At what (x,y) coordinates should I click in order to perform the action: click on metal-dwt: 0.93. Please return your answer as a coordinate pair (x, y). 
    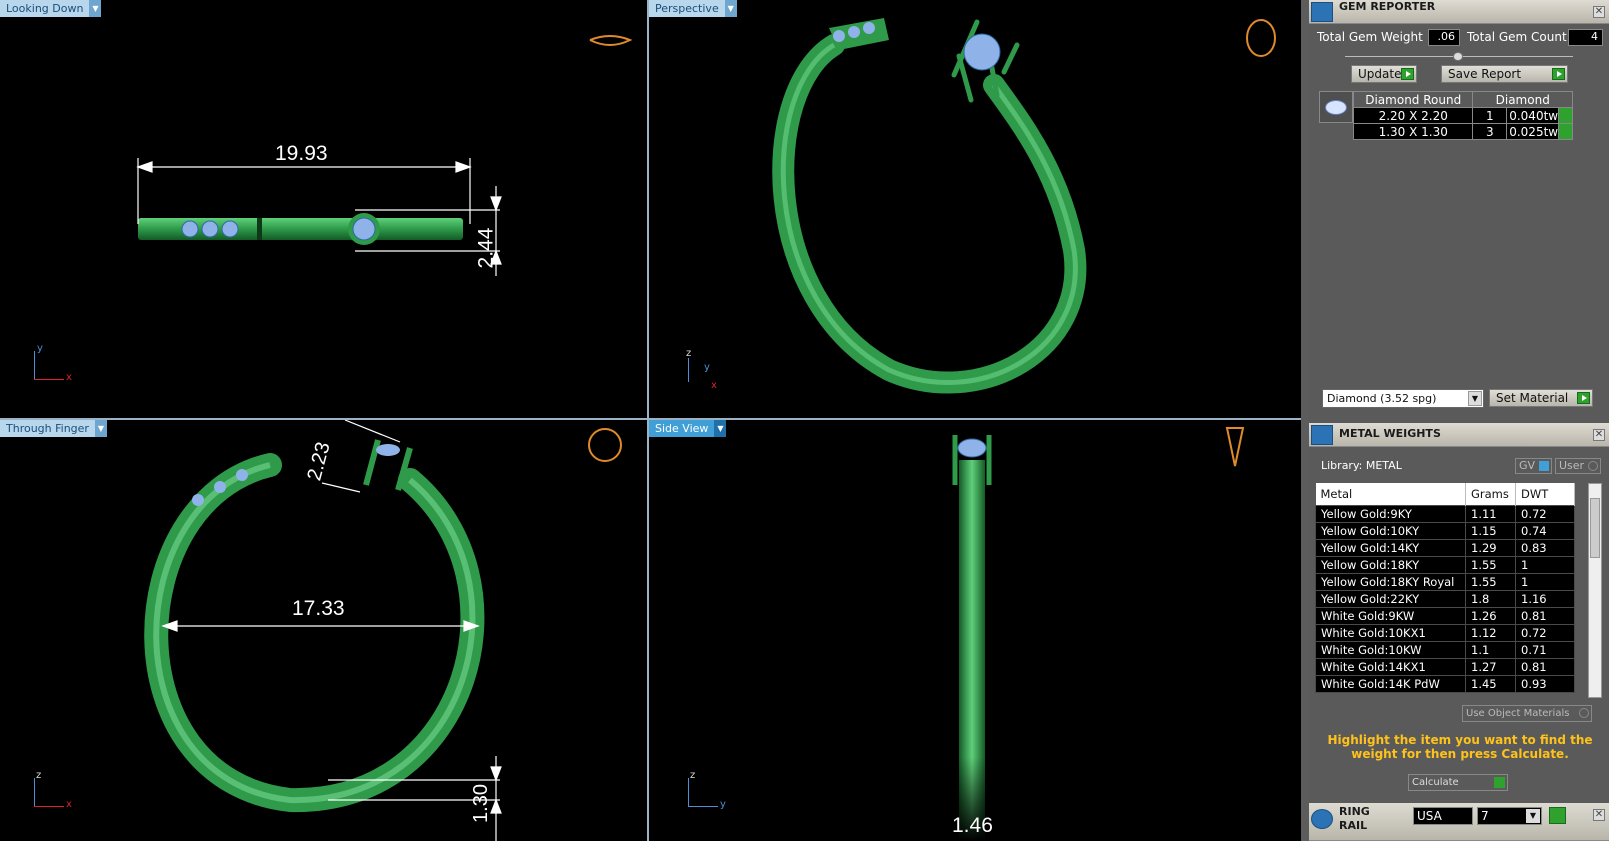
    Looking at the image, I should click on (1545, 683).